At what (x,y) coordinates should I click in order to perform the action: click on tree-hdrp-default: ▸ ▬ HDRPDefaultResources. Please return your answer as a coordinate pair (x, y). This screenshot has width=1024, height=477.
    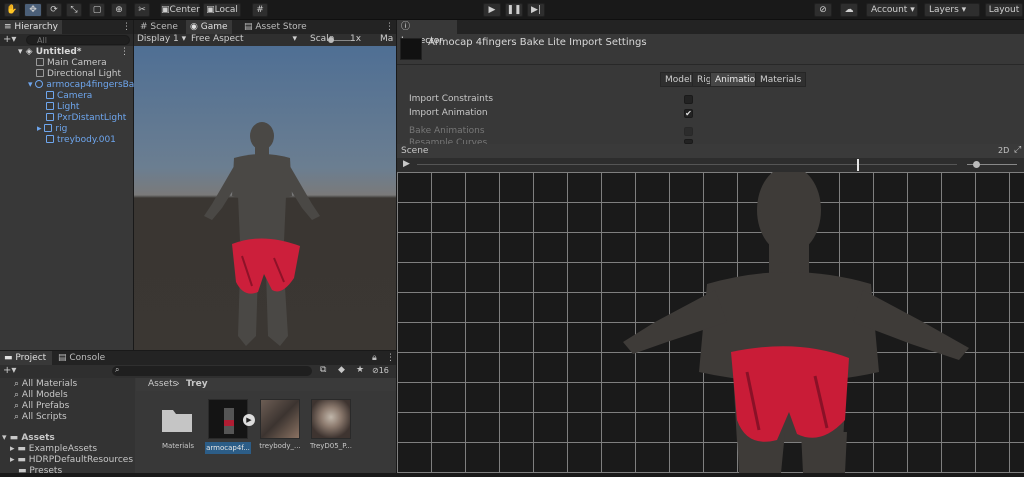
    Looking at the image, I should click on (71, 460).